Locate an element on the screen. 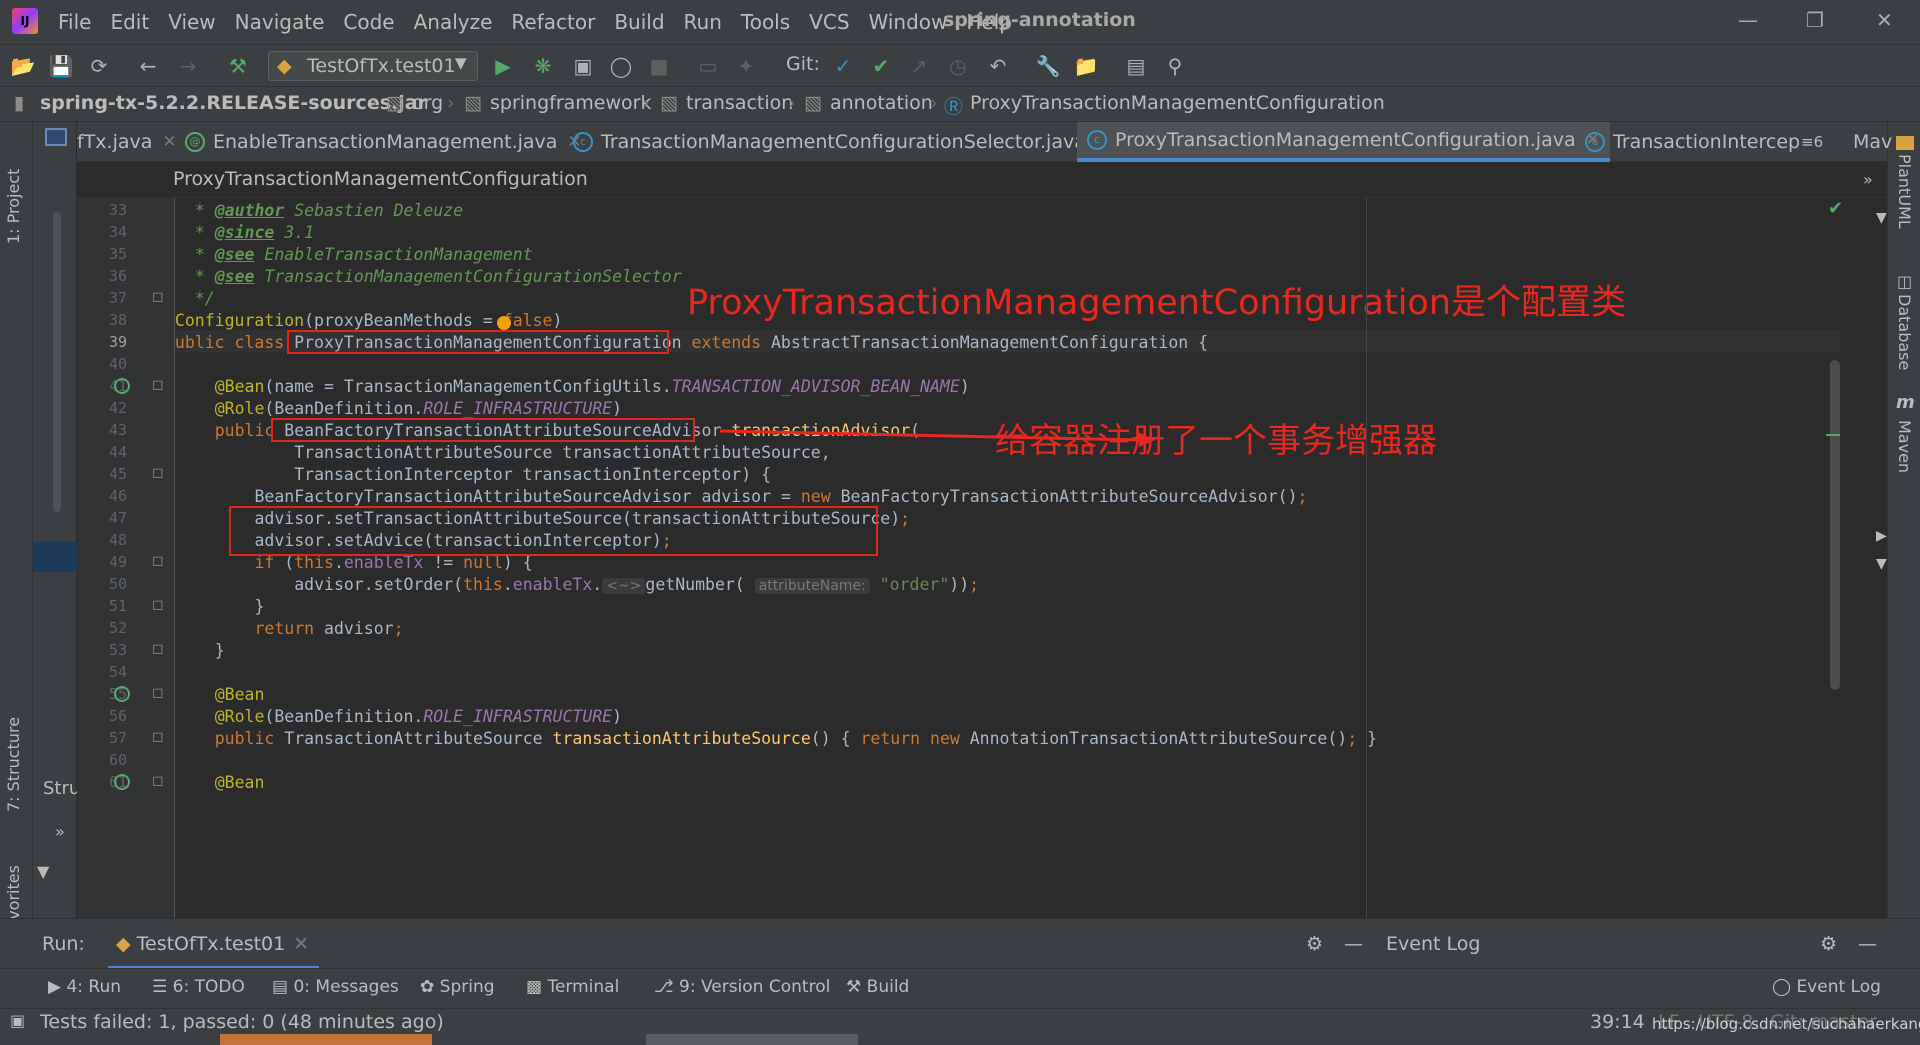 Image resolution: width=1920 pixels, height=1045 pixels. structure-panel-label: Stru is located at coordinates (62, 788).